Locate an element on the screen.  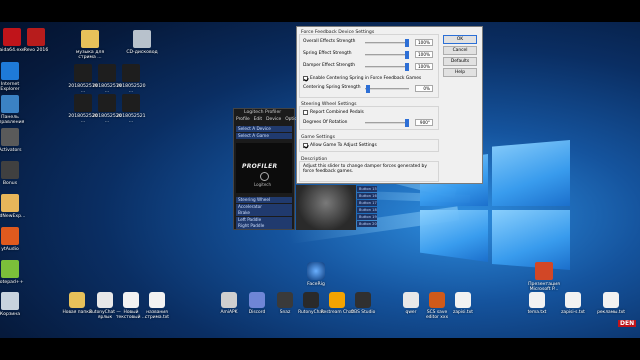
oldnewexplorer-icon is located at coordinates (10, 203).